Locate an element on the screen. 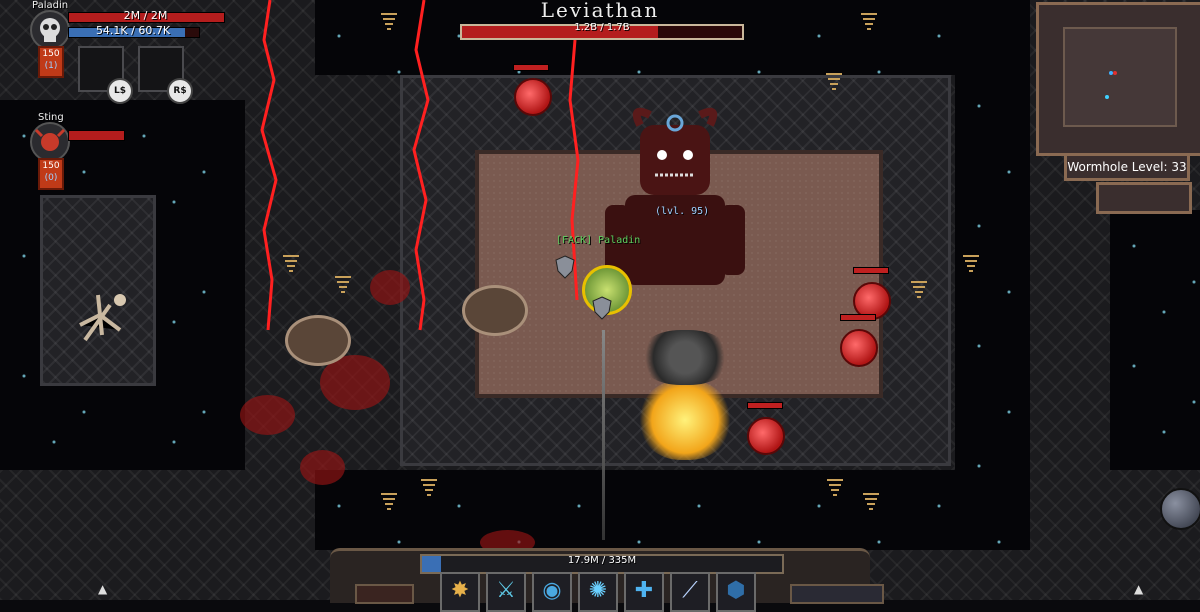 This screenshot has height=612, width=1200. skill-slot: ✺ is located at coordinates (598, 592).